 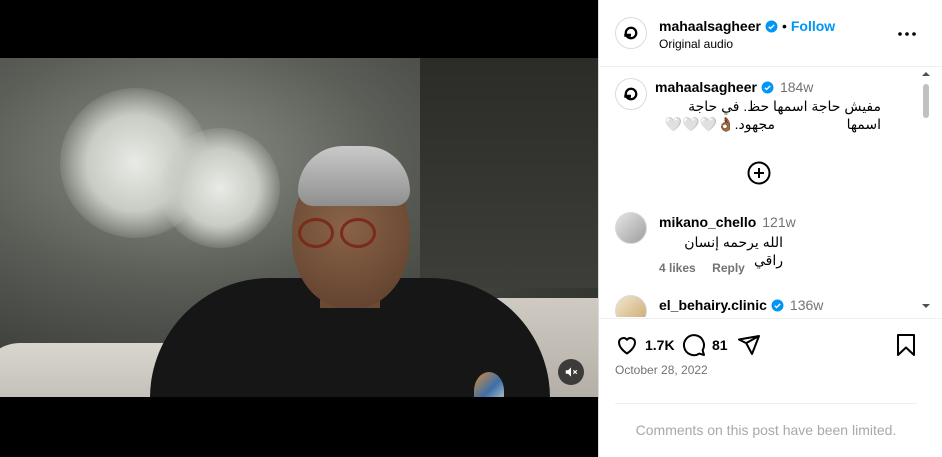 What do you see at coordinates (720, 345) in the screenshot?
I see `comments-count: 81` at bounding box center [720, 345].